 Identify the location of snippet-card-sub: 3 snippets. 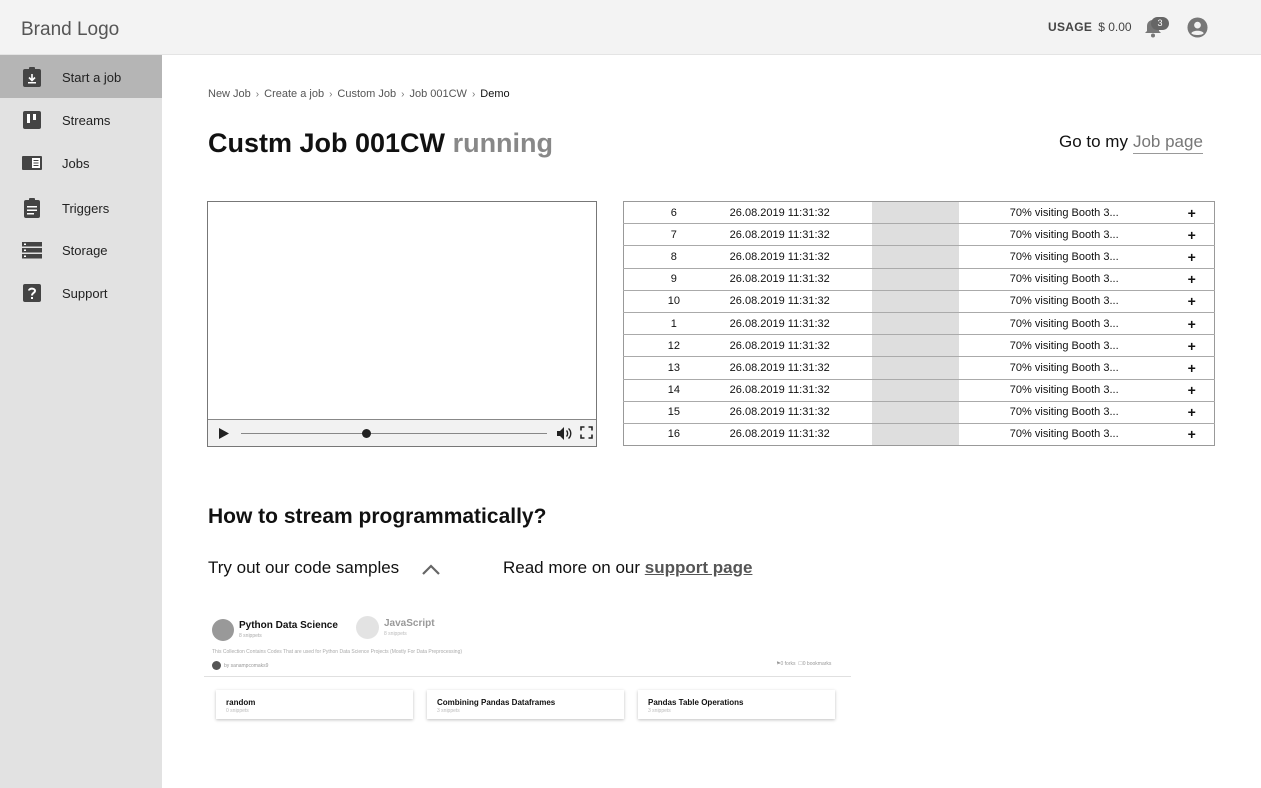
(659, 711).